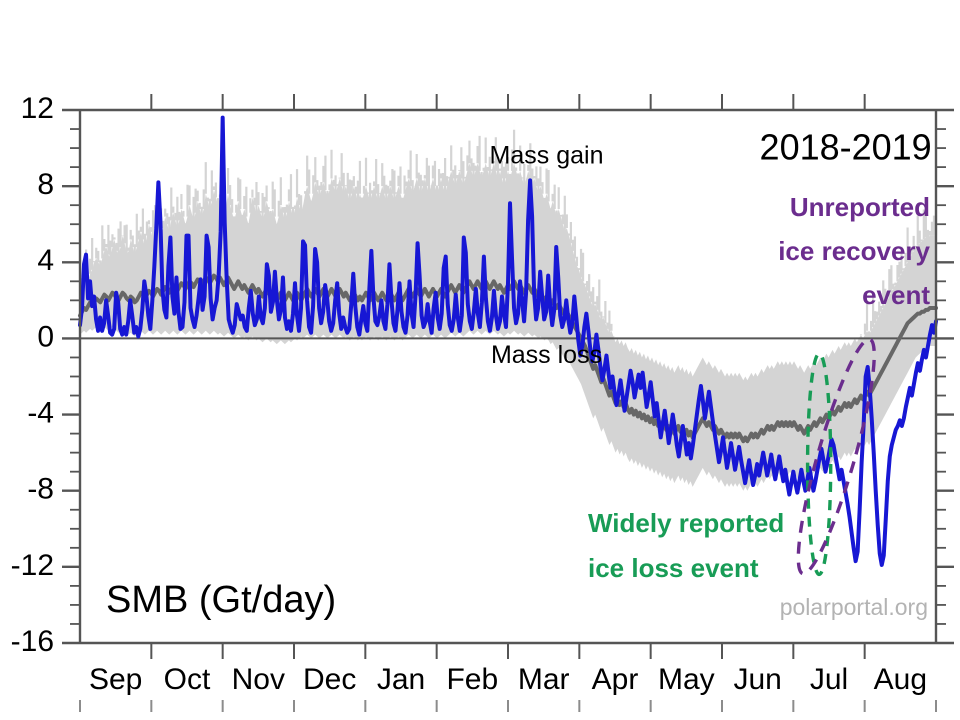  What do you see at coordinates (45, 336) in the screenshot?
I see `y-tick-label: 0` at bounding box center [45, 336].